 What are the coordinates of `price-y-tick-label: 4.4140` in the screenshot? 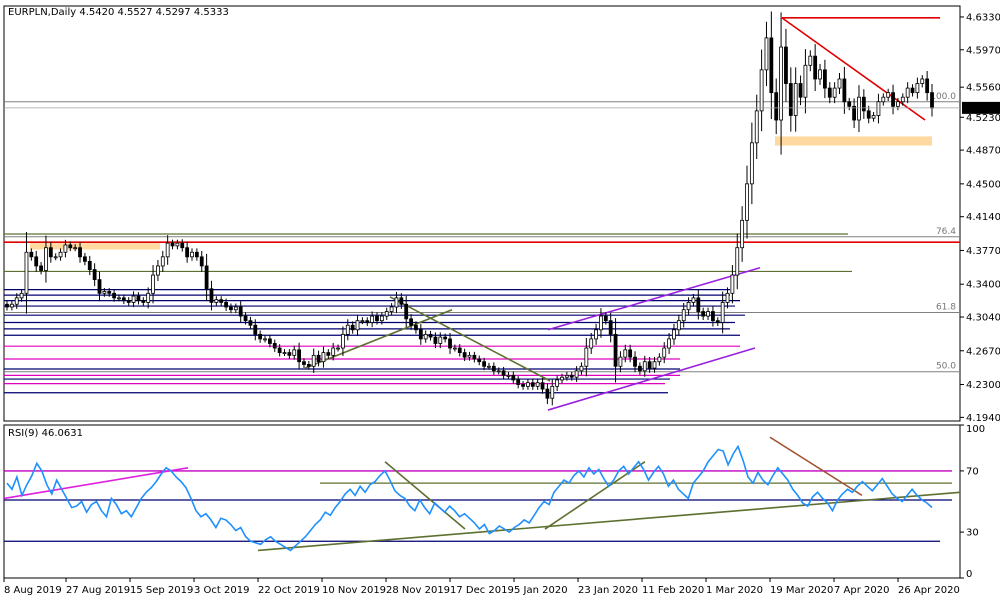 It's located at (983, 217).